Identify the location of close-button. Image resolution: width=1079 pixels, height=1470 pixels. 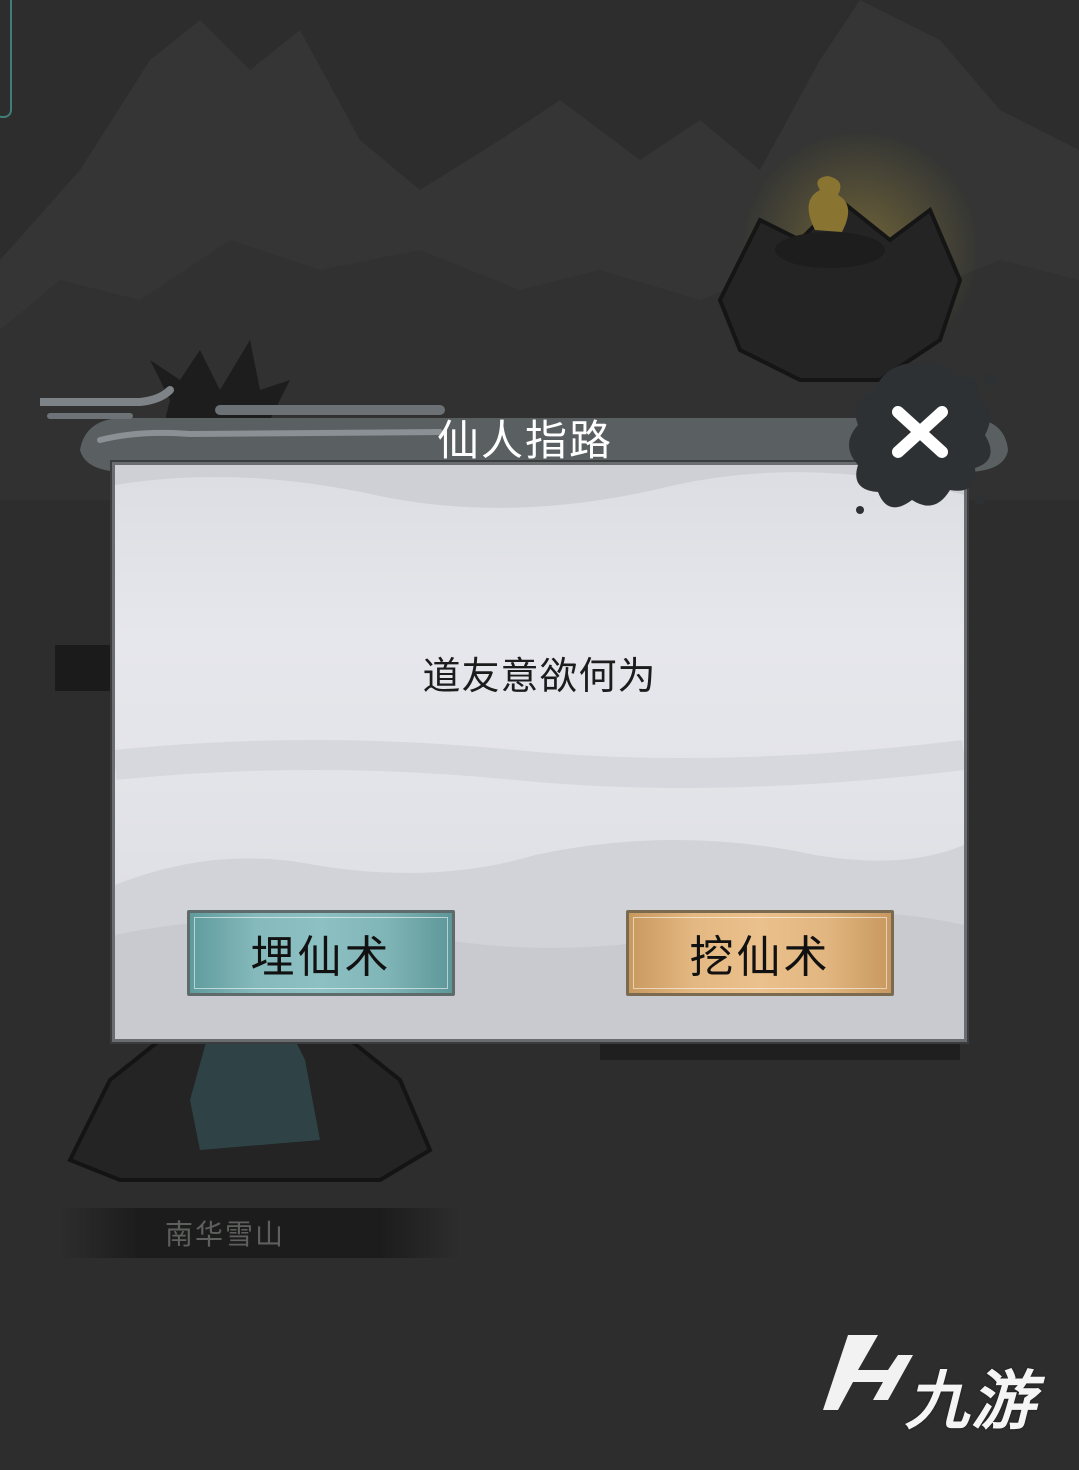
(920, 440).